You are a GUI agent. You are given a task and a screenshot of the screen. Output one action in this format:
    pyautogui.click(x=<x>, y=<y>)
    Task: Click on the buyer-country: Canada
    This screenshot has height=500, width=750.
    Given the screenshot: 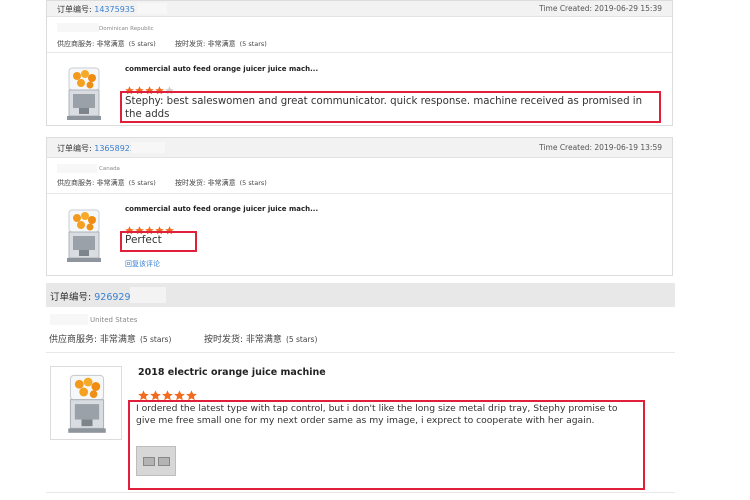 What is the action you would take?
    pyautogui.click(x=109, y=169)
    